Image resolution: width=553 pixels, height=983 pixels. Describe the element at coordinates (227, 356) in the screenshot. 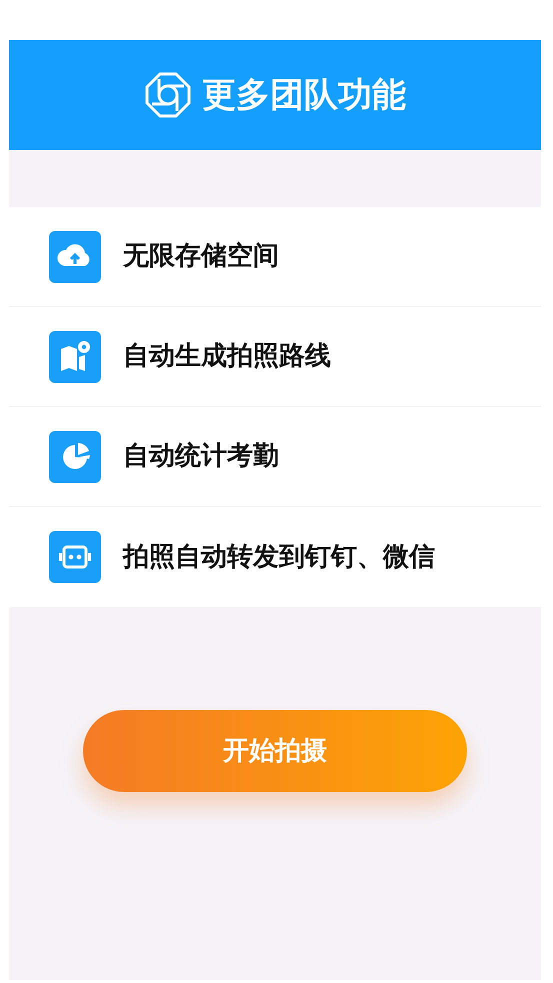

I see `feature-label: 自动生成拍照路线` at that location.